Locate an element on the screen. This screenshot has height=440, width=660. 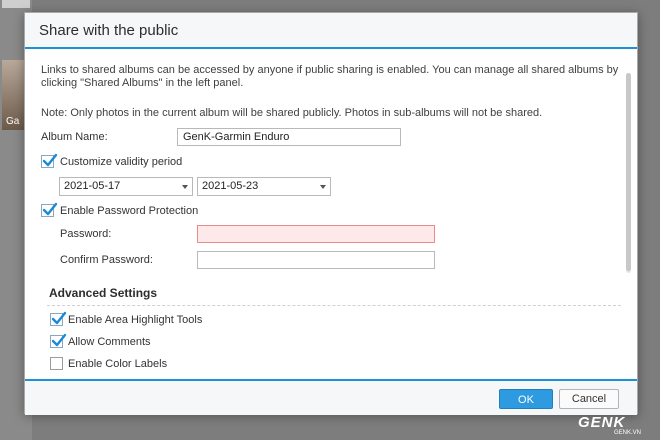
password-input is located at coordinates (316, 234).